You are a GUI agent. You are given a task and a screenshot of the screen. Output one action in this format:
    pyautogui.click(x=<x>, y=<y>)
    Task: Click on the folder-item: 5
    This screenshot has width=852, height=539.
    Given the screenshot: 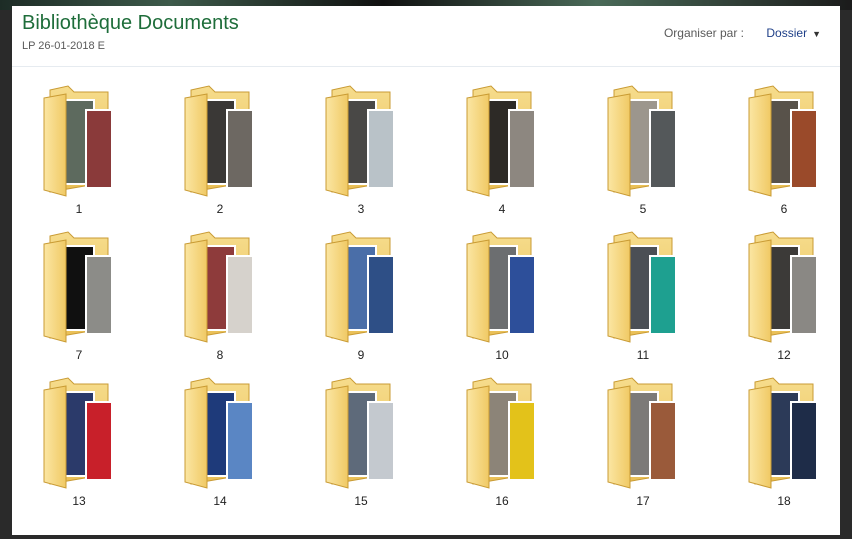 What is the action you would take?
    pyautogui.click(x=643, y=148)
    